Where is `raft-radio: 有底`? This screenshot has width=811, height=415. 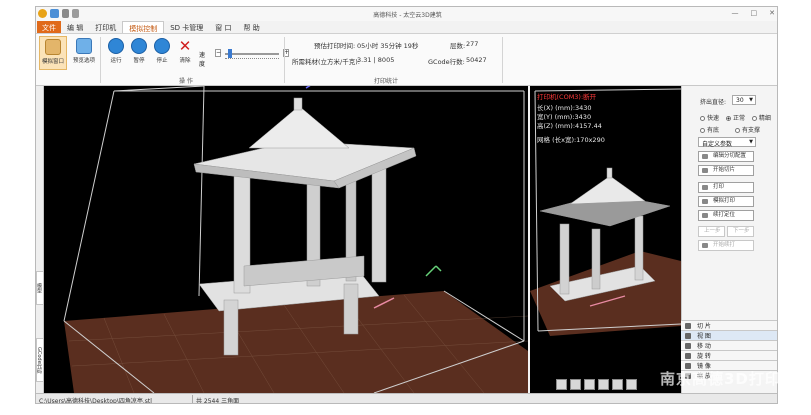
raft-radio: 有底 is located at coordinates (709, 130).